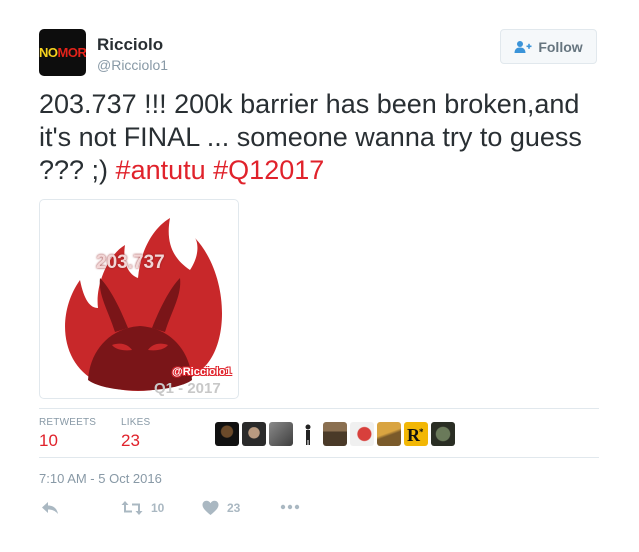 The height and width of the screenshot is (552, 639). I want to click on avatar: NOMORE, so click(62, 52).